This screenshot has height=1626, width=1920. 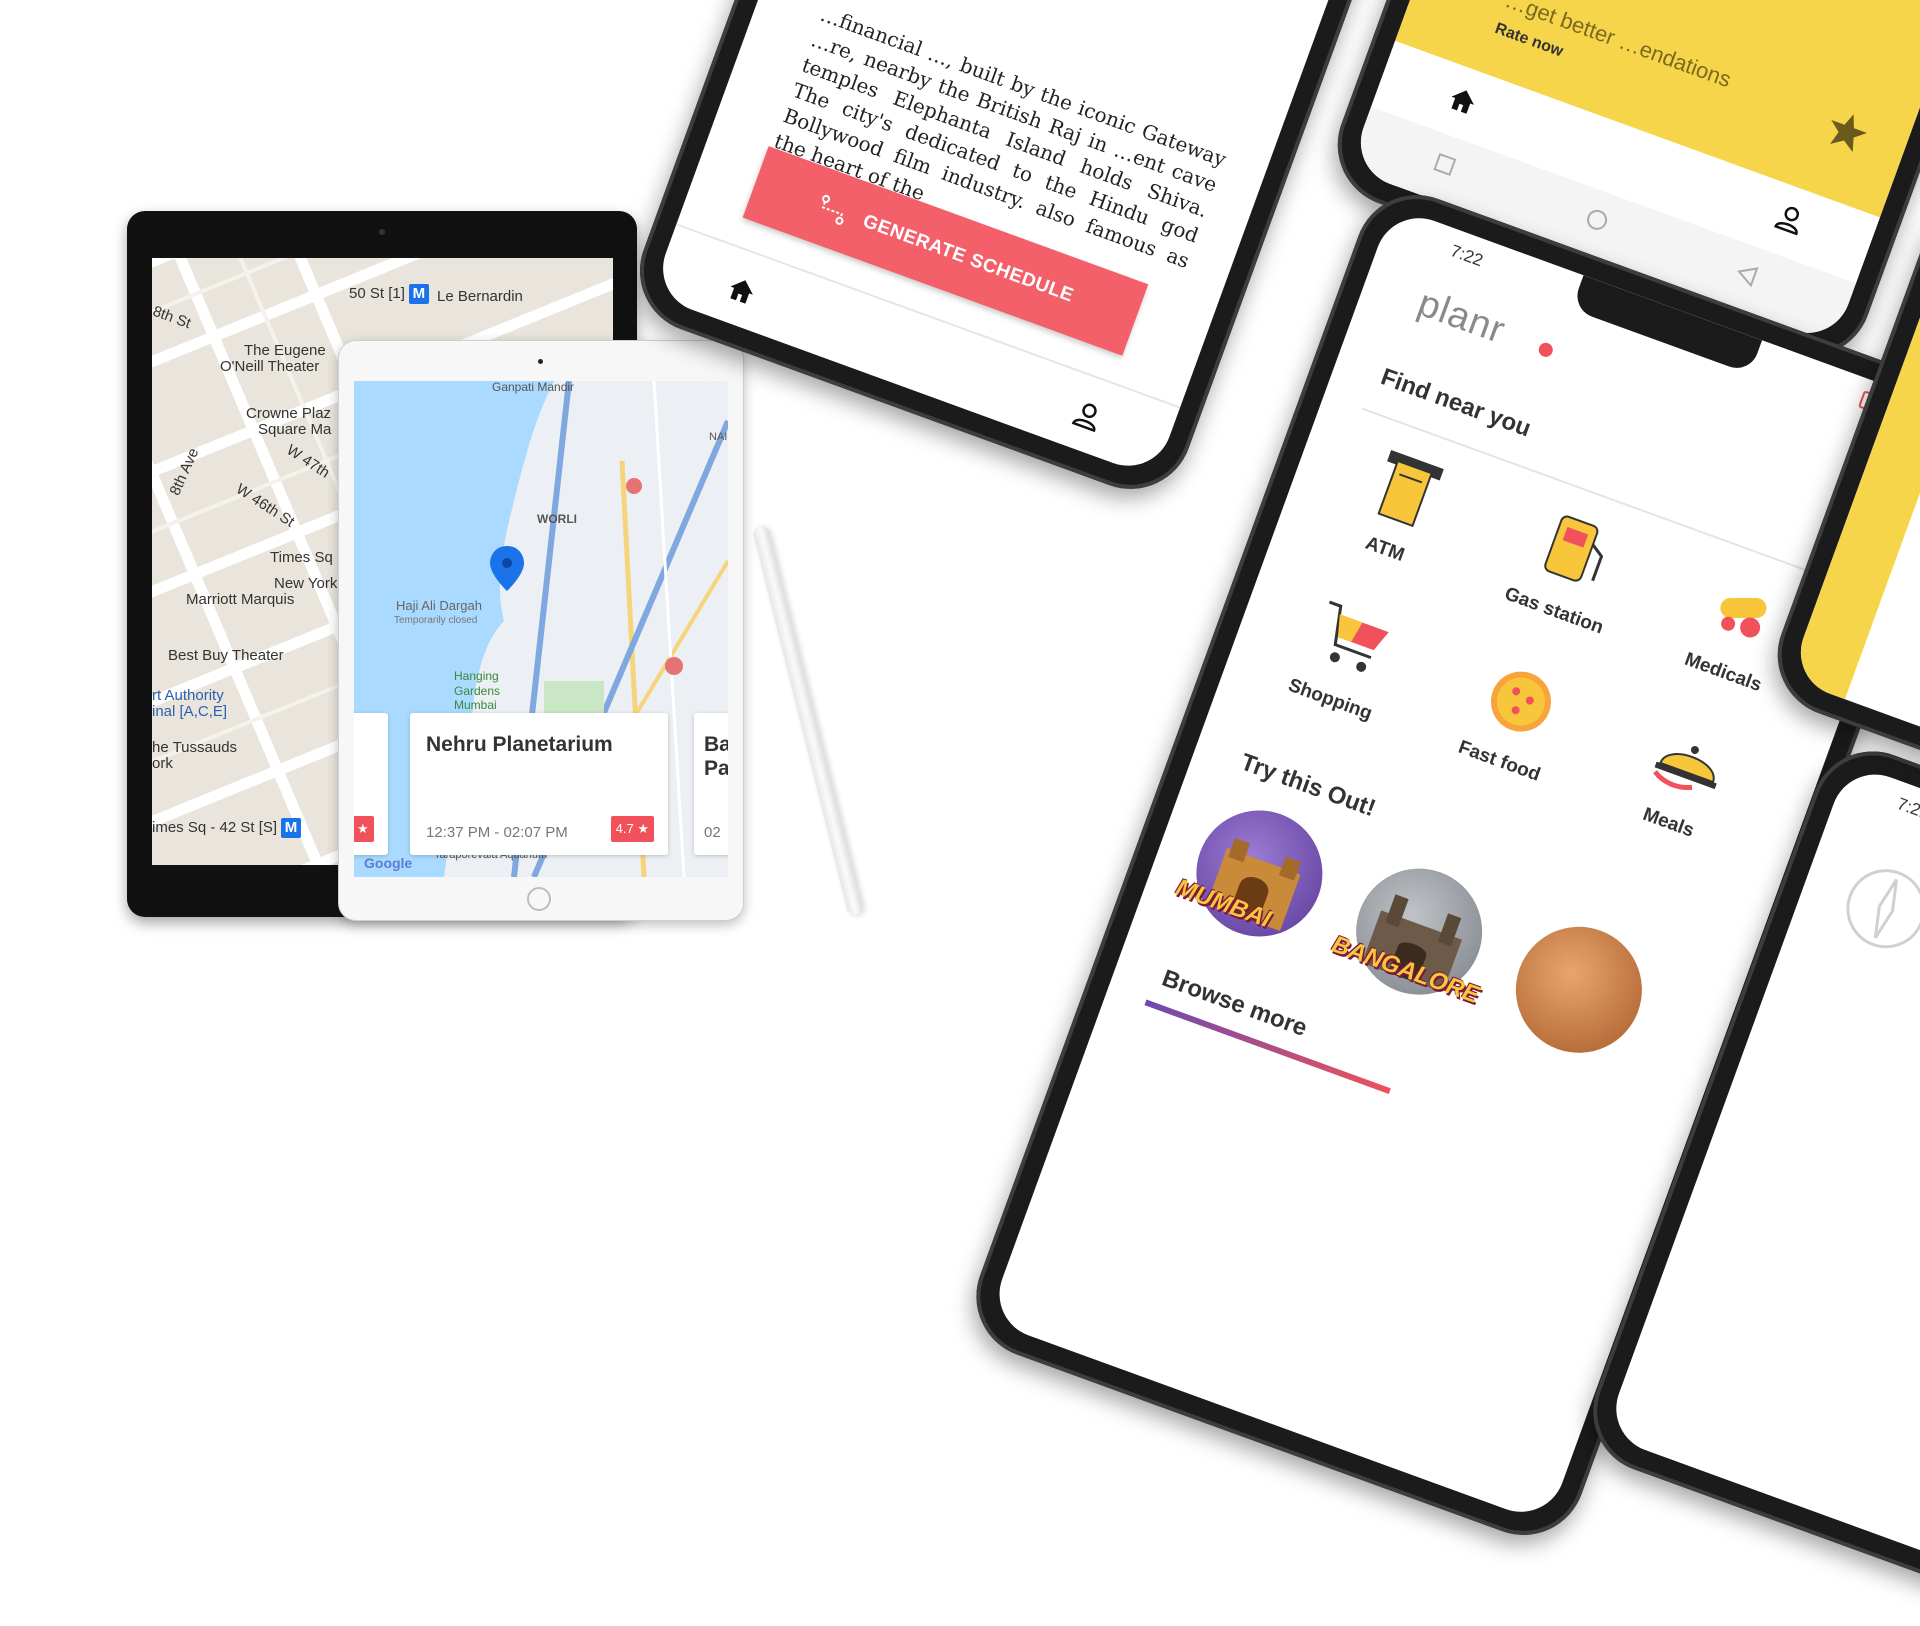 What do you see at coordinates (288, 414) in the screenshot?
I see `map-label-crowne: Crowne Plaz` at bounding box center [288, 414].